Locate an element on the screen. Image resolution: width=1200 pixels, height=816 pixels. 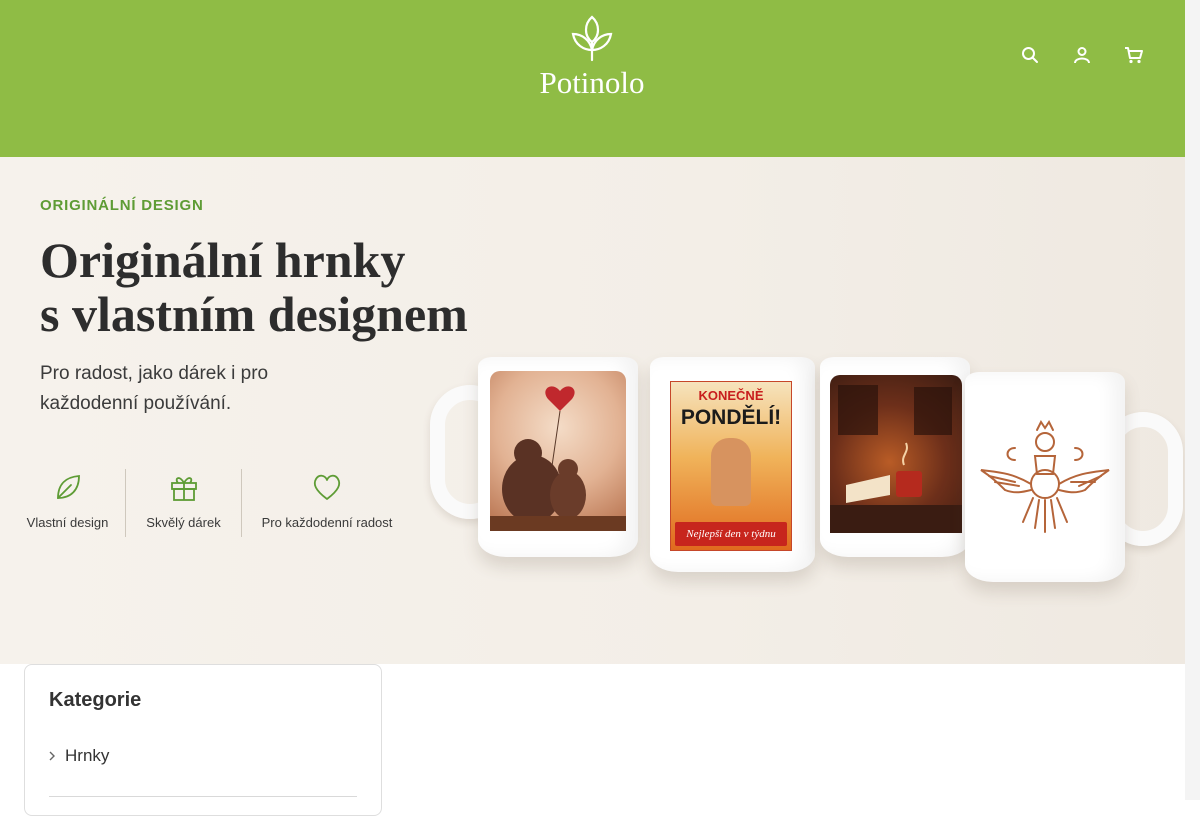
monday-poster: KONEČNĚ PONDĚLÍ! Nejlepší den v týdnu is located at coordinates (731, 466).